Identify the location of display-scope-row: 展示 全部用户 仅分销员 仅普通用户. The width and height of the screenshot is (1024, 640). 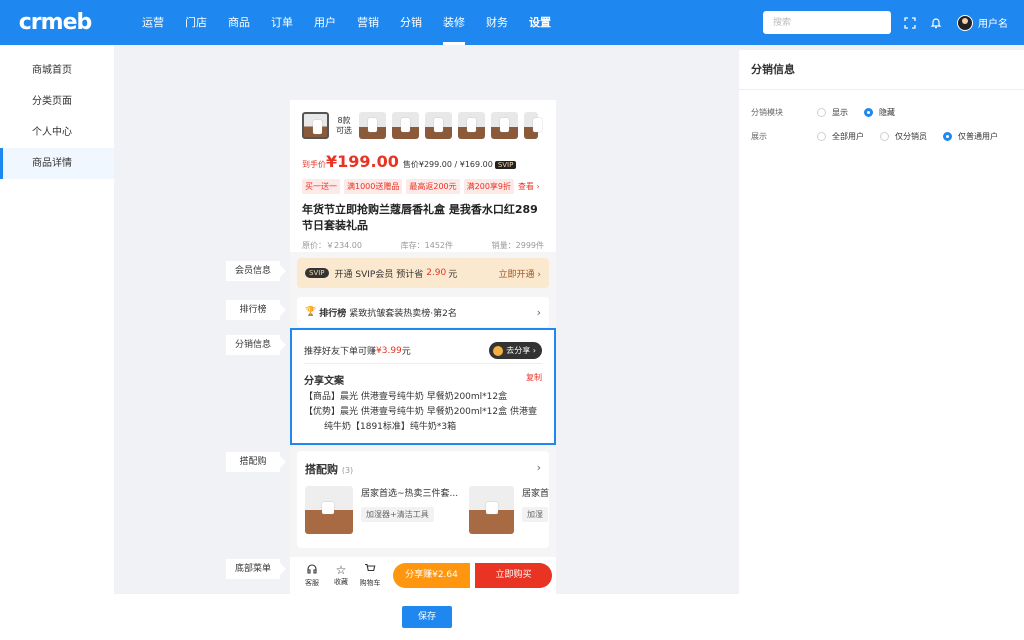
(881, 136).